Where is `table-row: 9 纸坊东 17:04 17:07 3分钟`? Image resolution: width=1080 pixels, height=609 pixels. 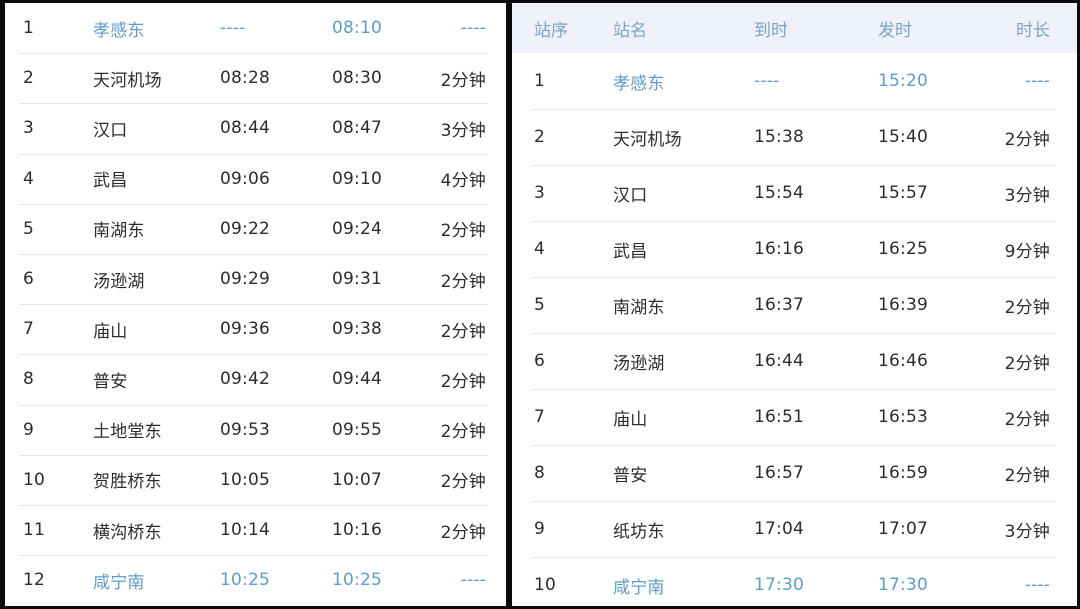 table-row: 9 纸坊东 17:04 17:07 3分钟 is located at coordinates (794, 529).